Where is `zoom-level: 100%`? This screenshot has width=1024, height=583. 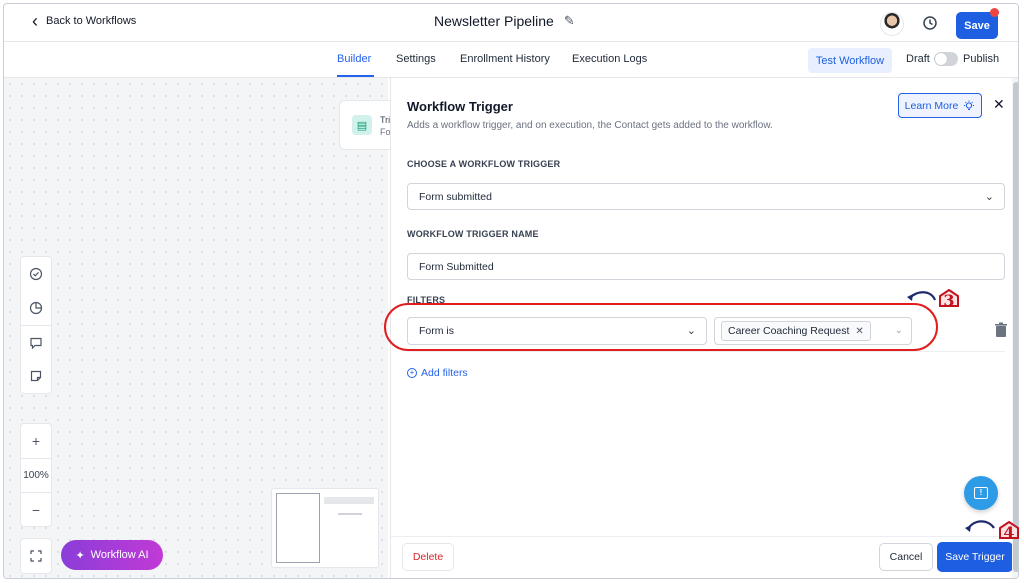 zoom-level: 100% is located at coordinates (36, 475).